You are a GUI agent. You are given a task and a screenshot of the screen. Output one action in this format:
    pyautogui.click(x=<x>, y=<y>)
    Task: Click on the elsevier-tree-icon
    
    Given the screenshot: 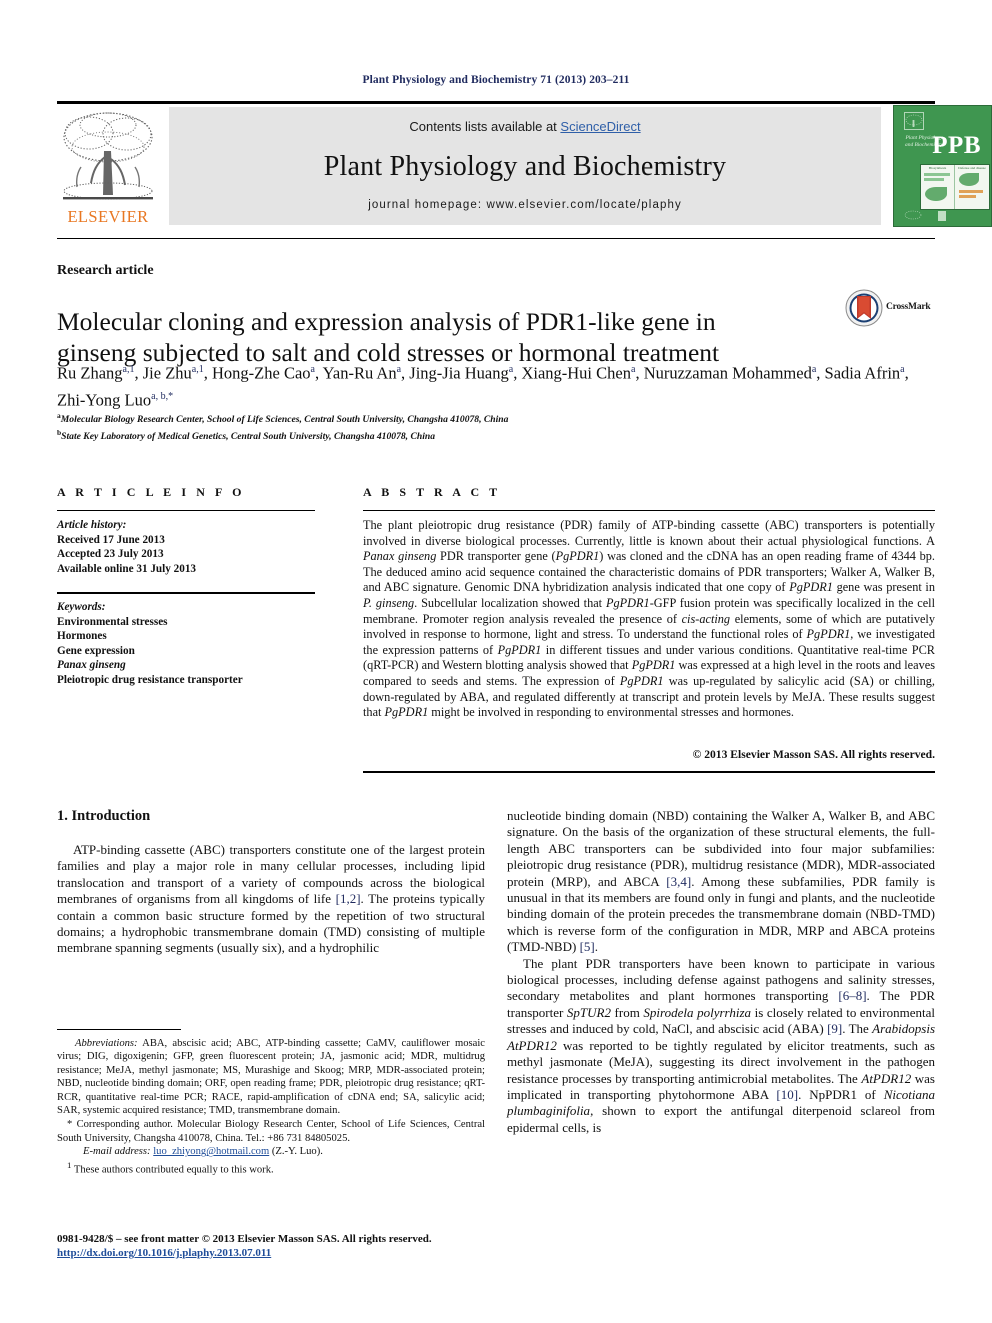 What is the action you would take?
    pyautogui.click(x=108, y=156)
    